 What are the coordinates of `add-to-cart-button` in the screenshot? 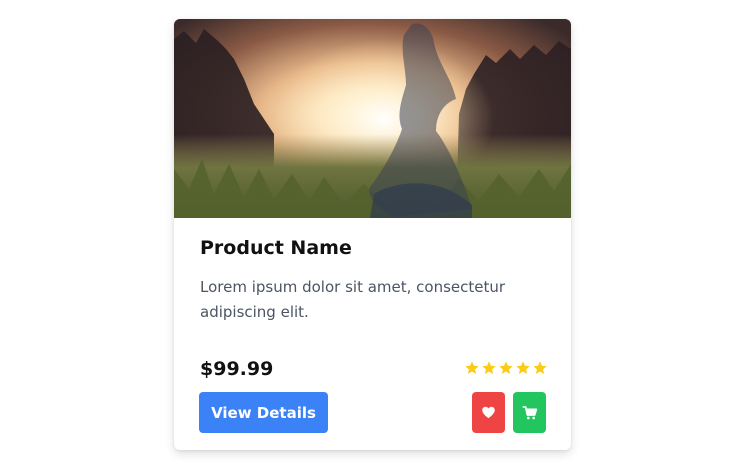 It's located at (529, 412).